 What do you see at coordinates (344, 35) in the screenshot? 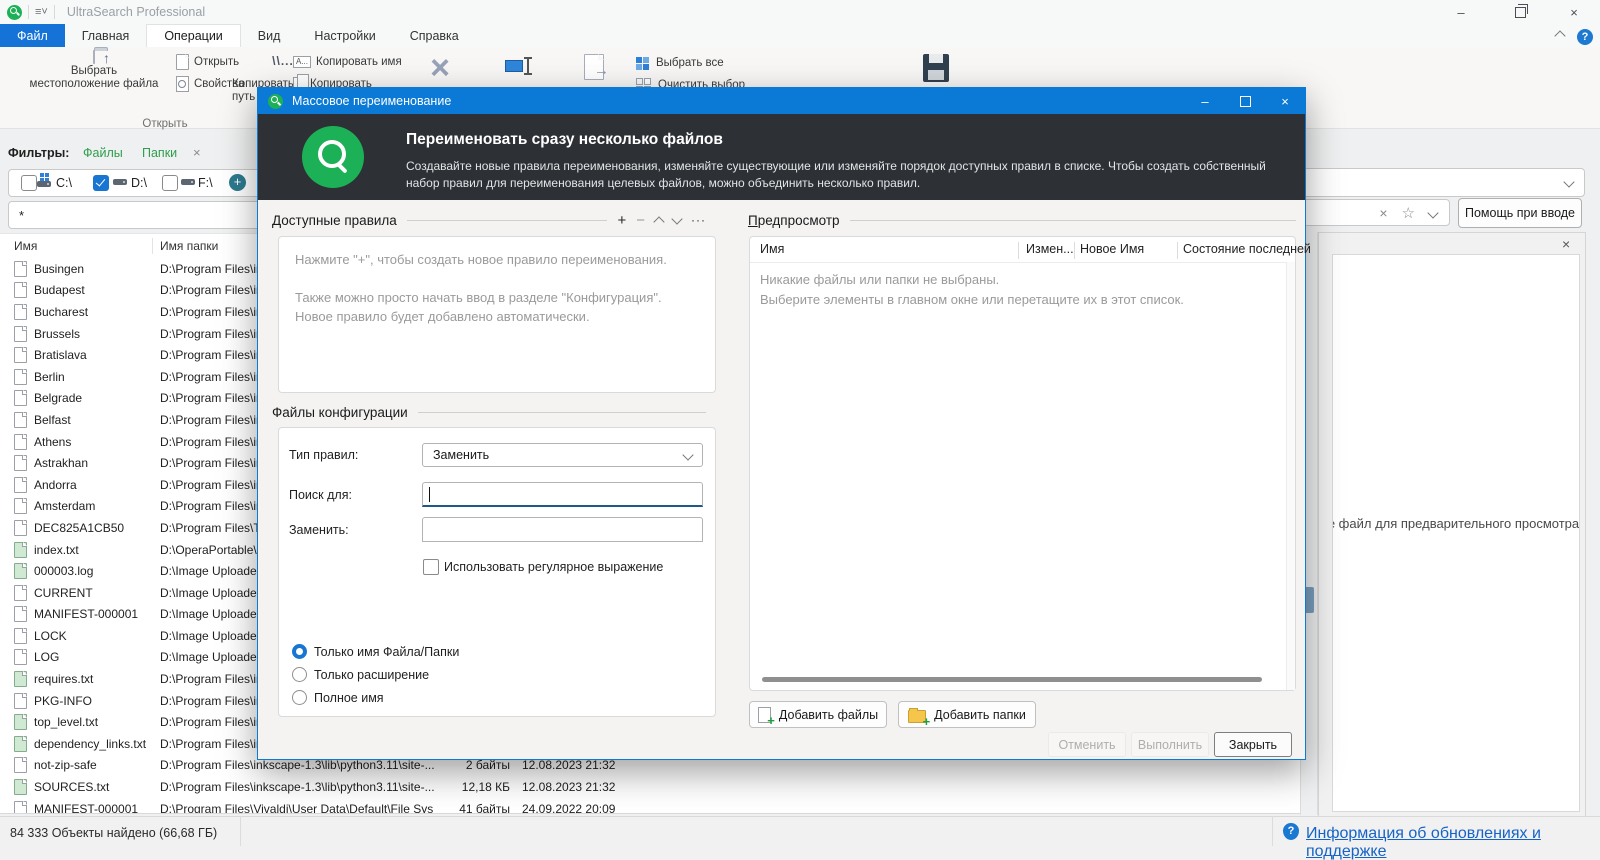
I see `tab-settings: Настройки` at bounding box center [344, 35].